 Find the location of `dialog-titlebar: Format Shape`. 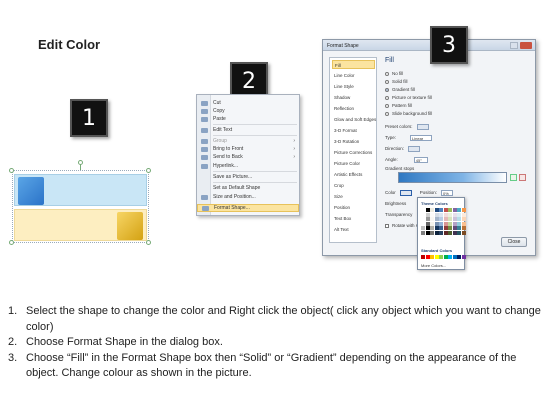

dialog-titlebar: Format Shape is located at coordinates (429, 45).